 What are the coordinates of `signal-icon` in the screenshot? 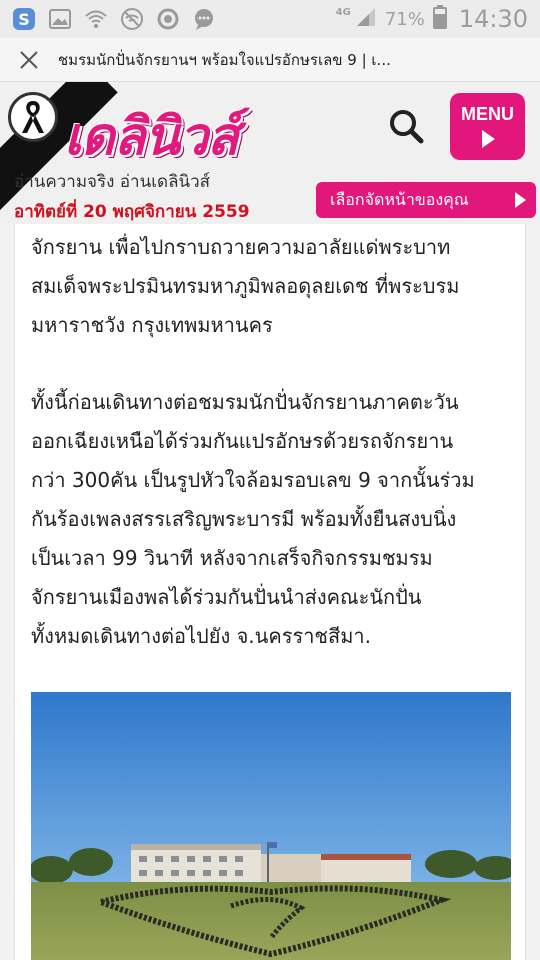 It's located at (366, 19).